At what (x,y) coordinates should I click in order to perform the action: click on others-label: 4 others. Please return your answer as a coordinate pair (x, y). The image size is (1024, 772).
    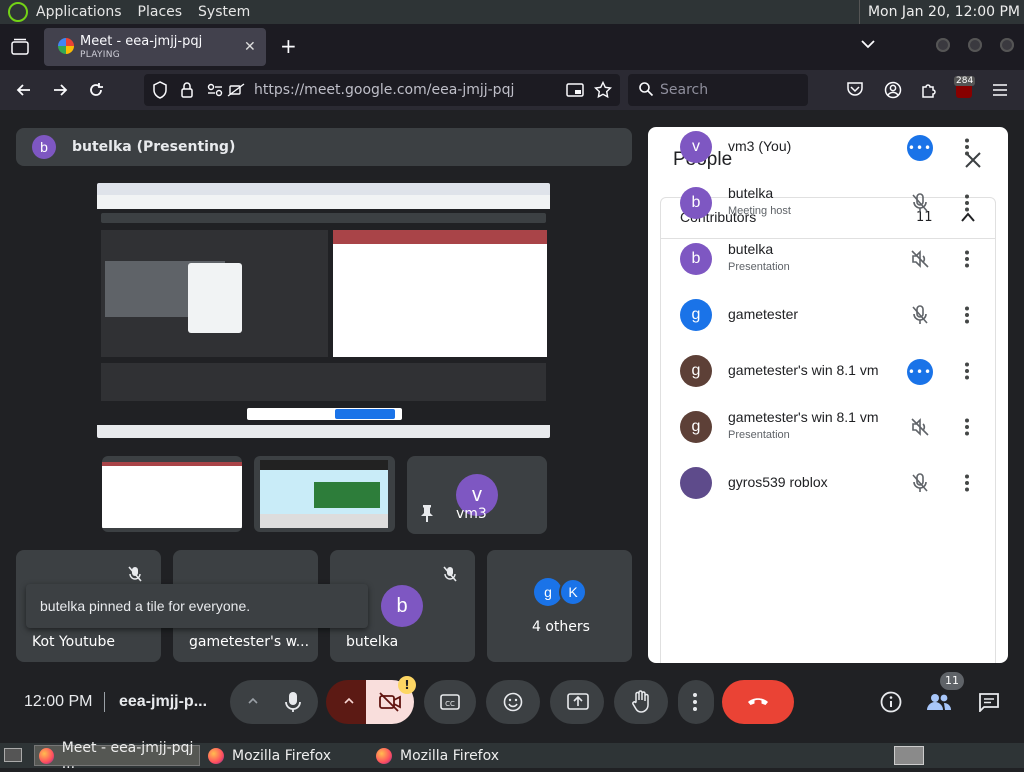
    Looking at the image, I should click on (561, 627).